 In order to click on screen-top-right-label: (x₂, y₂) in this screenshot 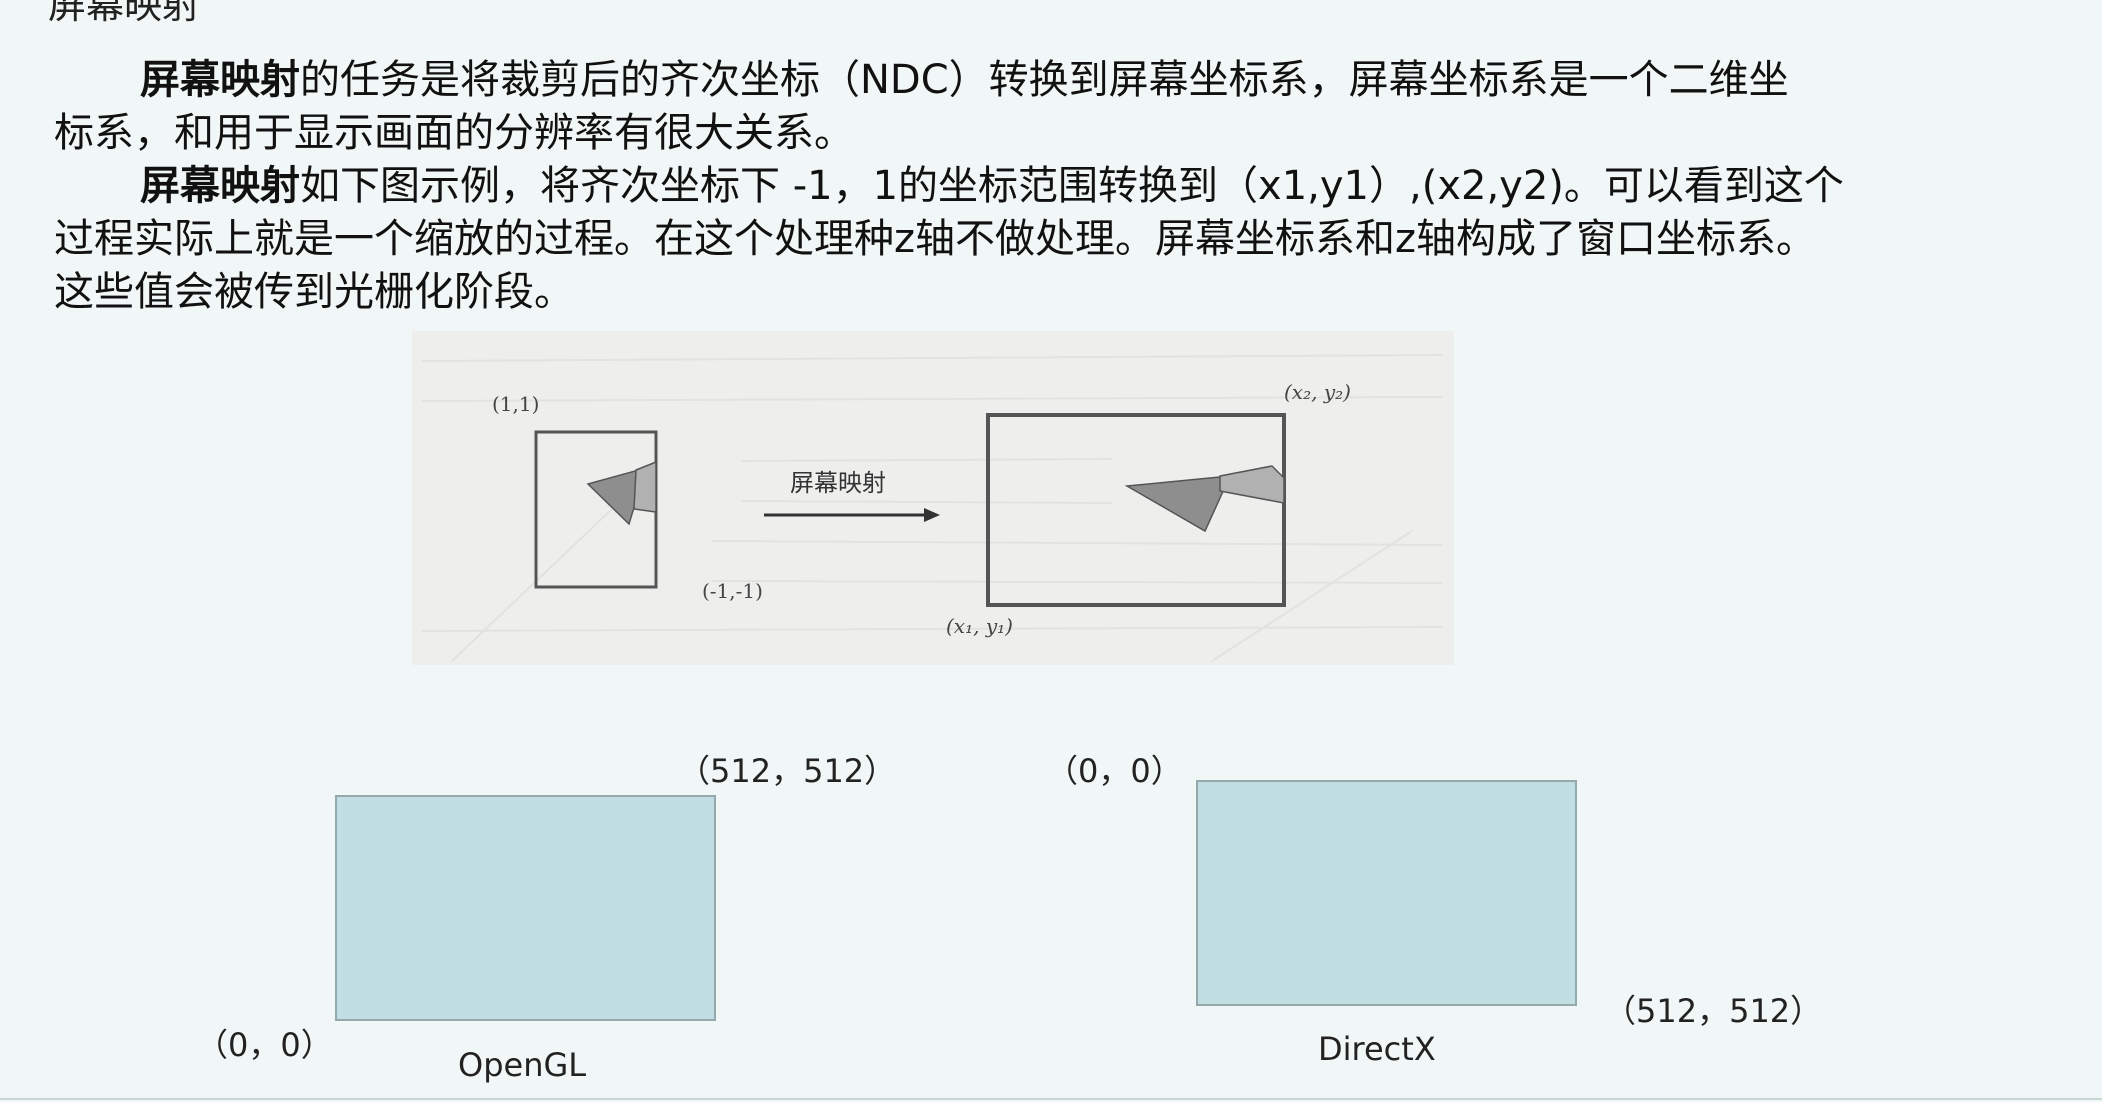, I will do `click(1317, 392)`.